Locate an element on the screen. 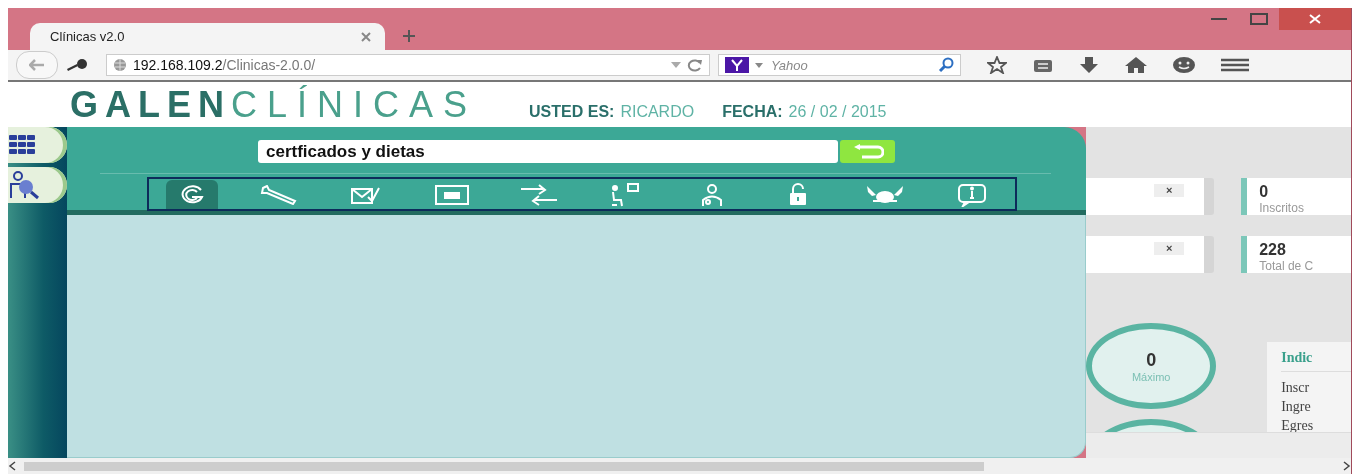  url-path: /Clinicas-2.0.0/ is located at coordinates (269, 65).